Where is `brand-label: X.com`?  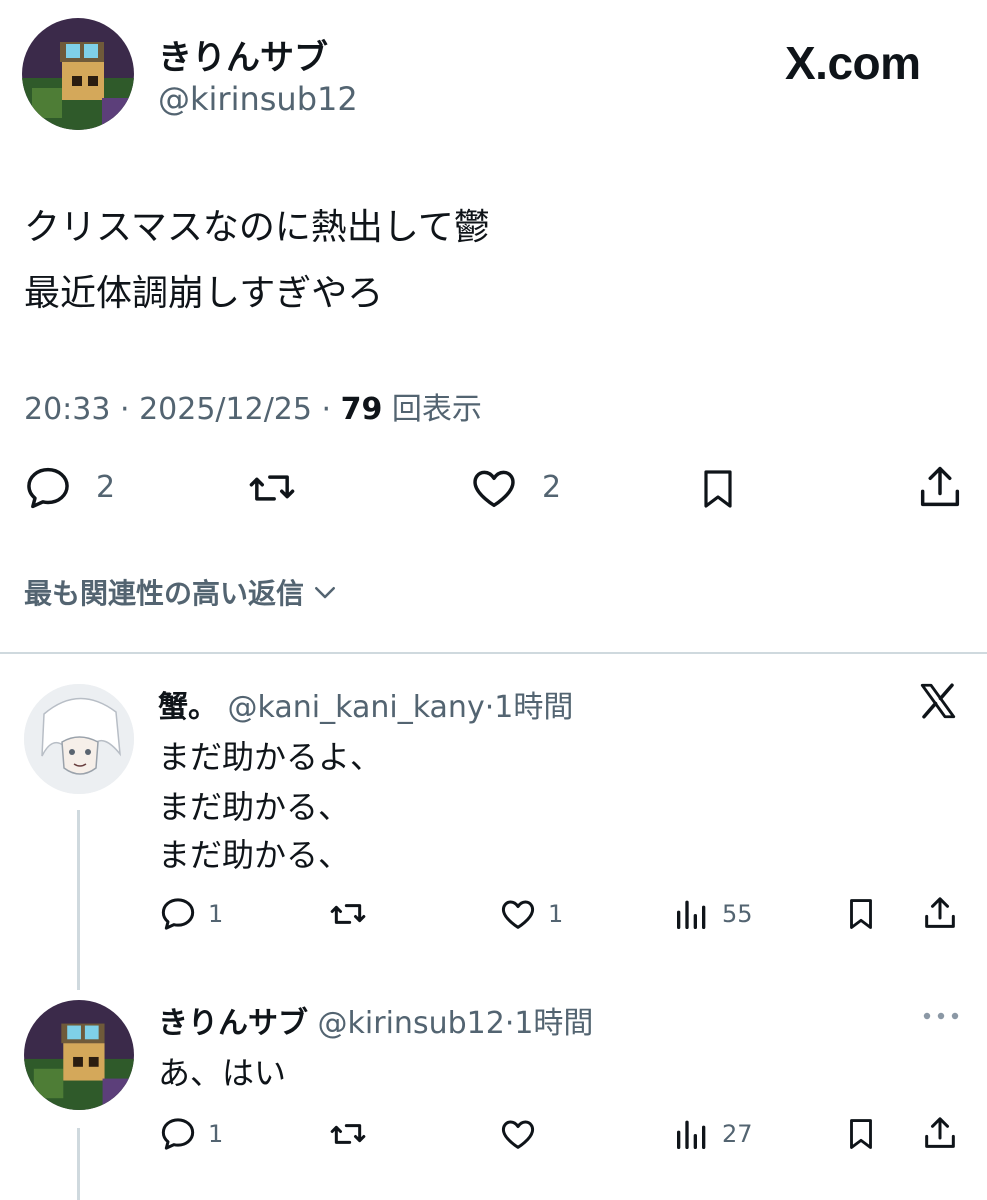
brand-label: X.com is located at coordinates (853, 63).